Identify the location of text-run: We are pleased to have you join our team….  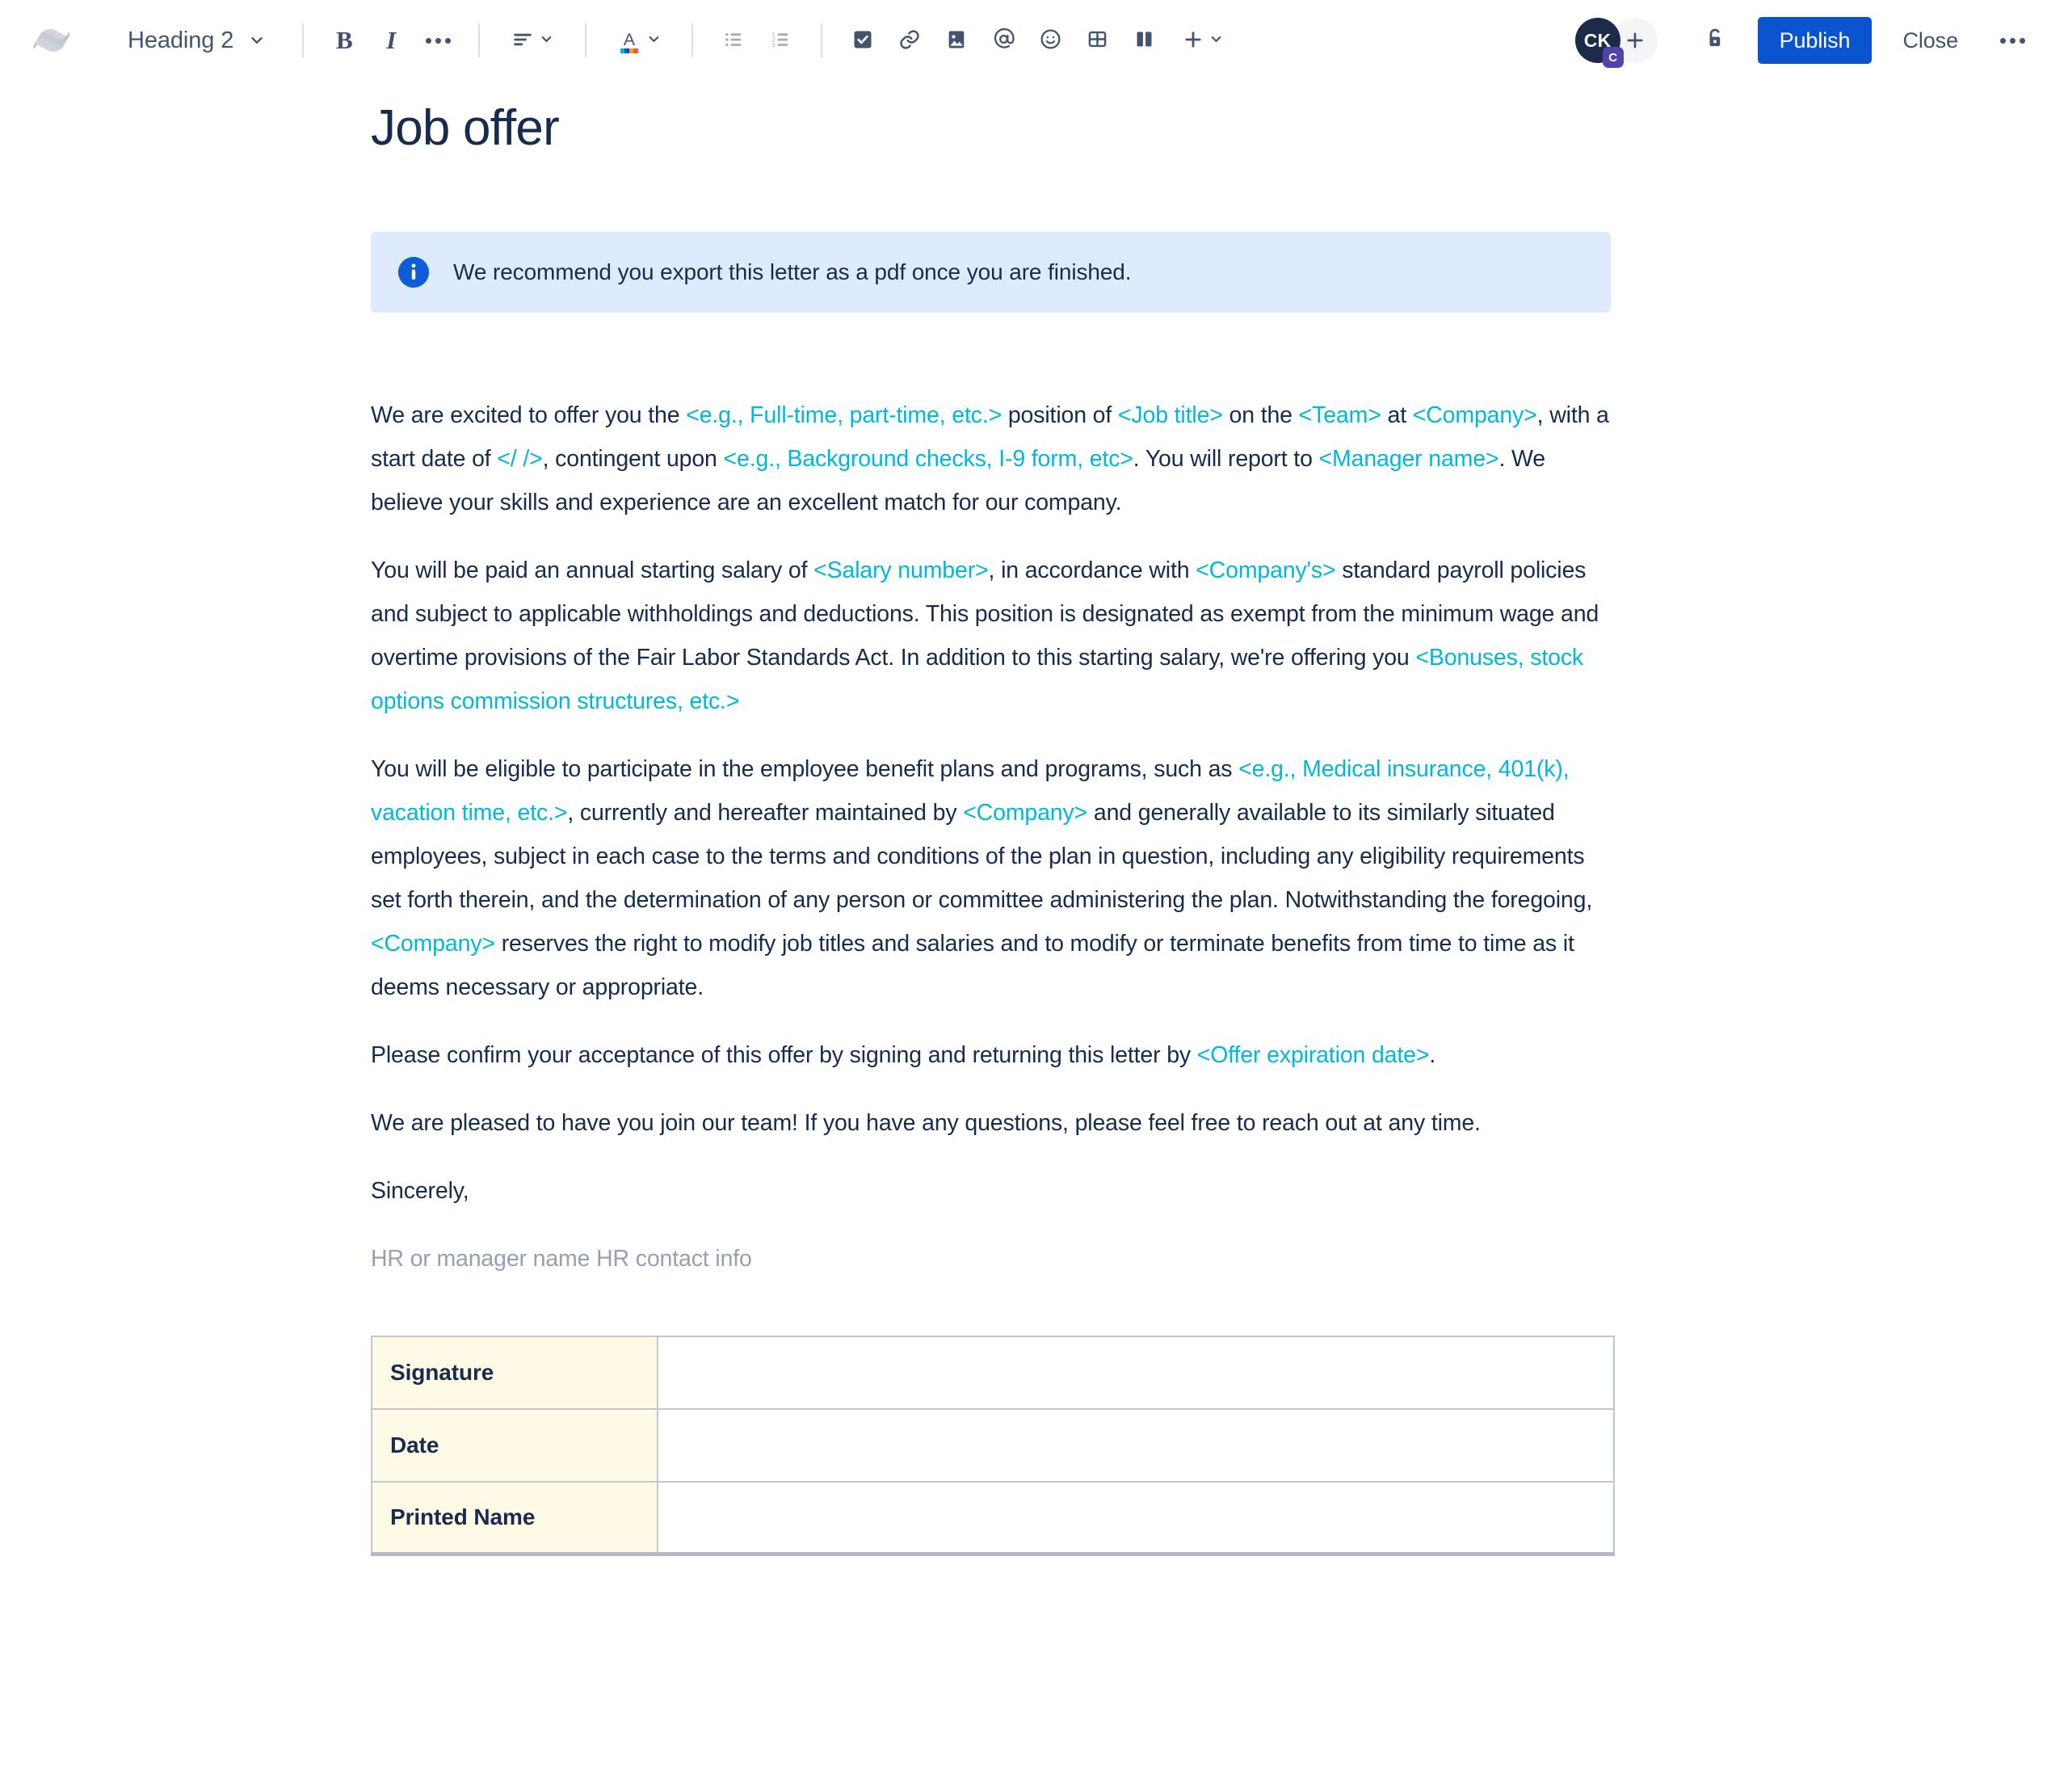
(926, 1122).